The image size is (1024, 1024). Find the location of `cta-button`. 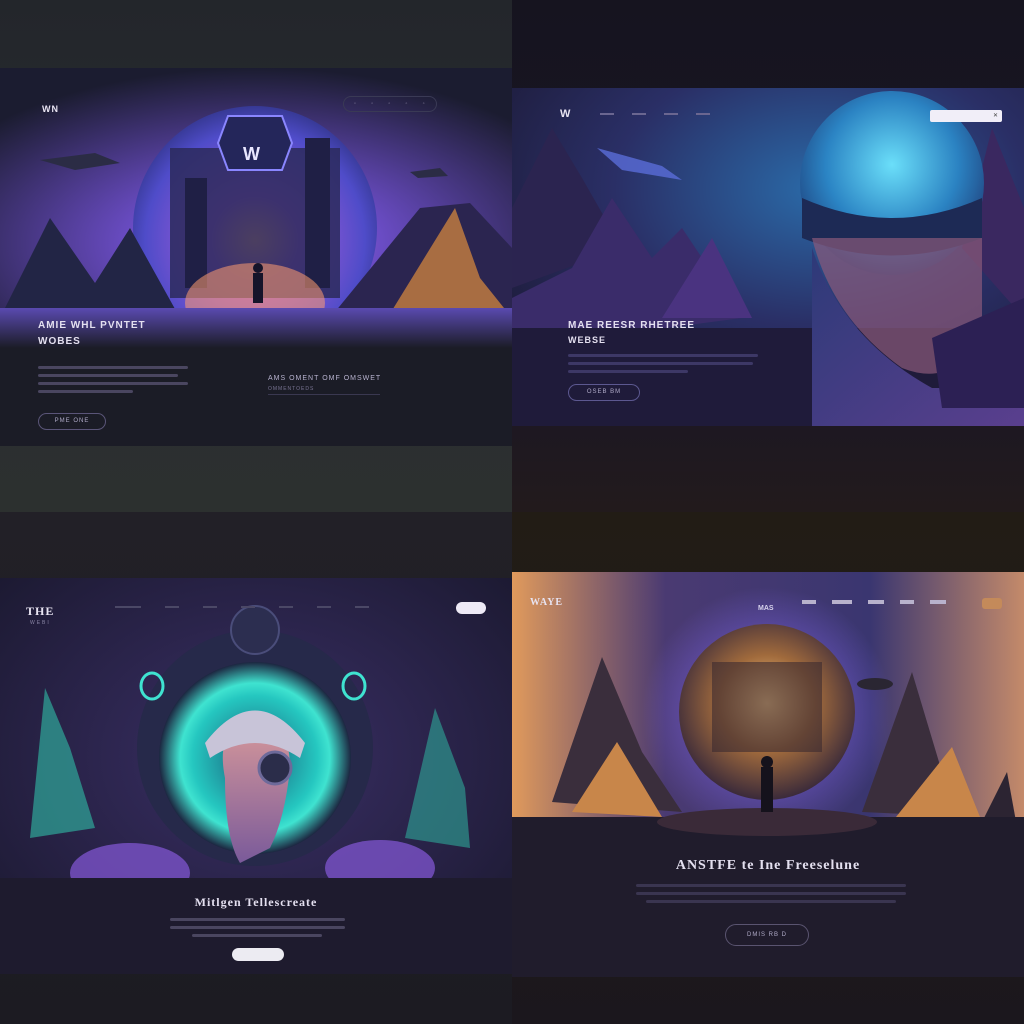

cta-button is located at coordinates (258, 954).